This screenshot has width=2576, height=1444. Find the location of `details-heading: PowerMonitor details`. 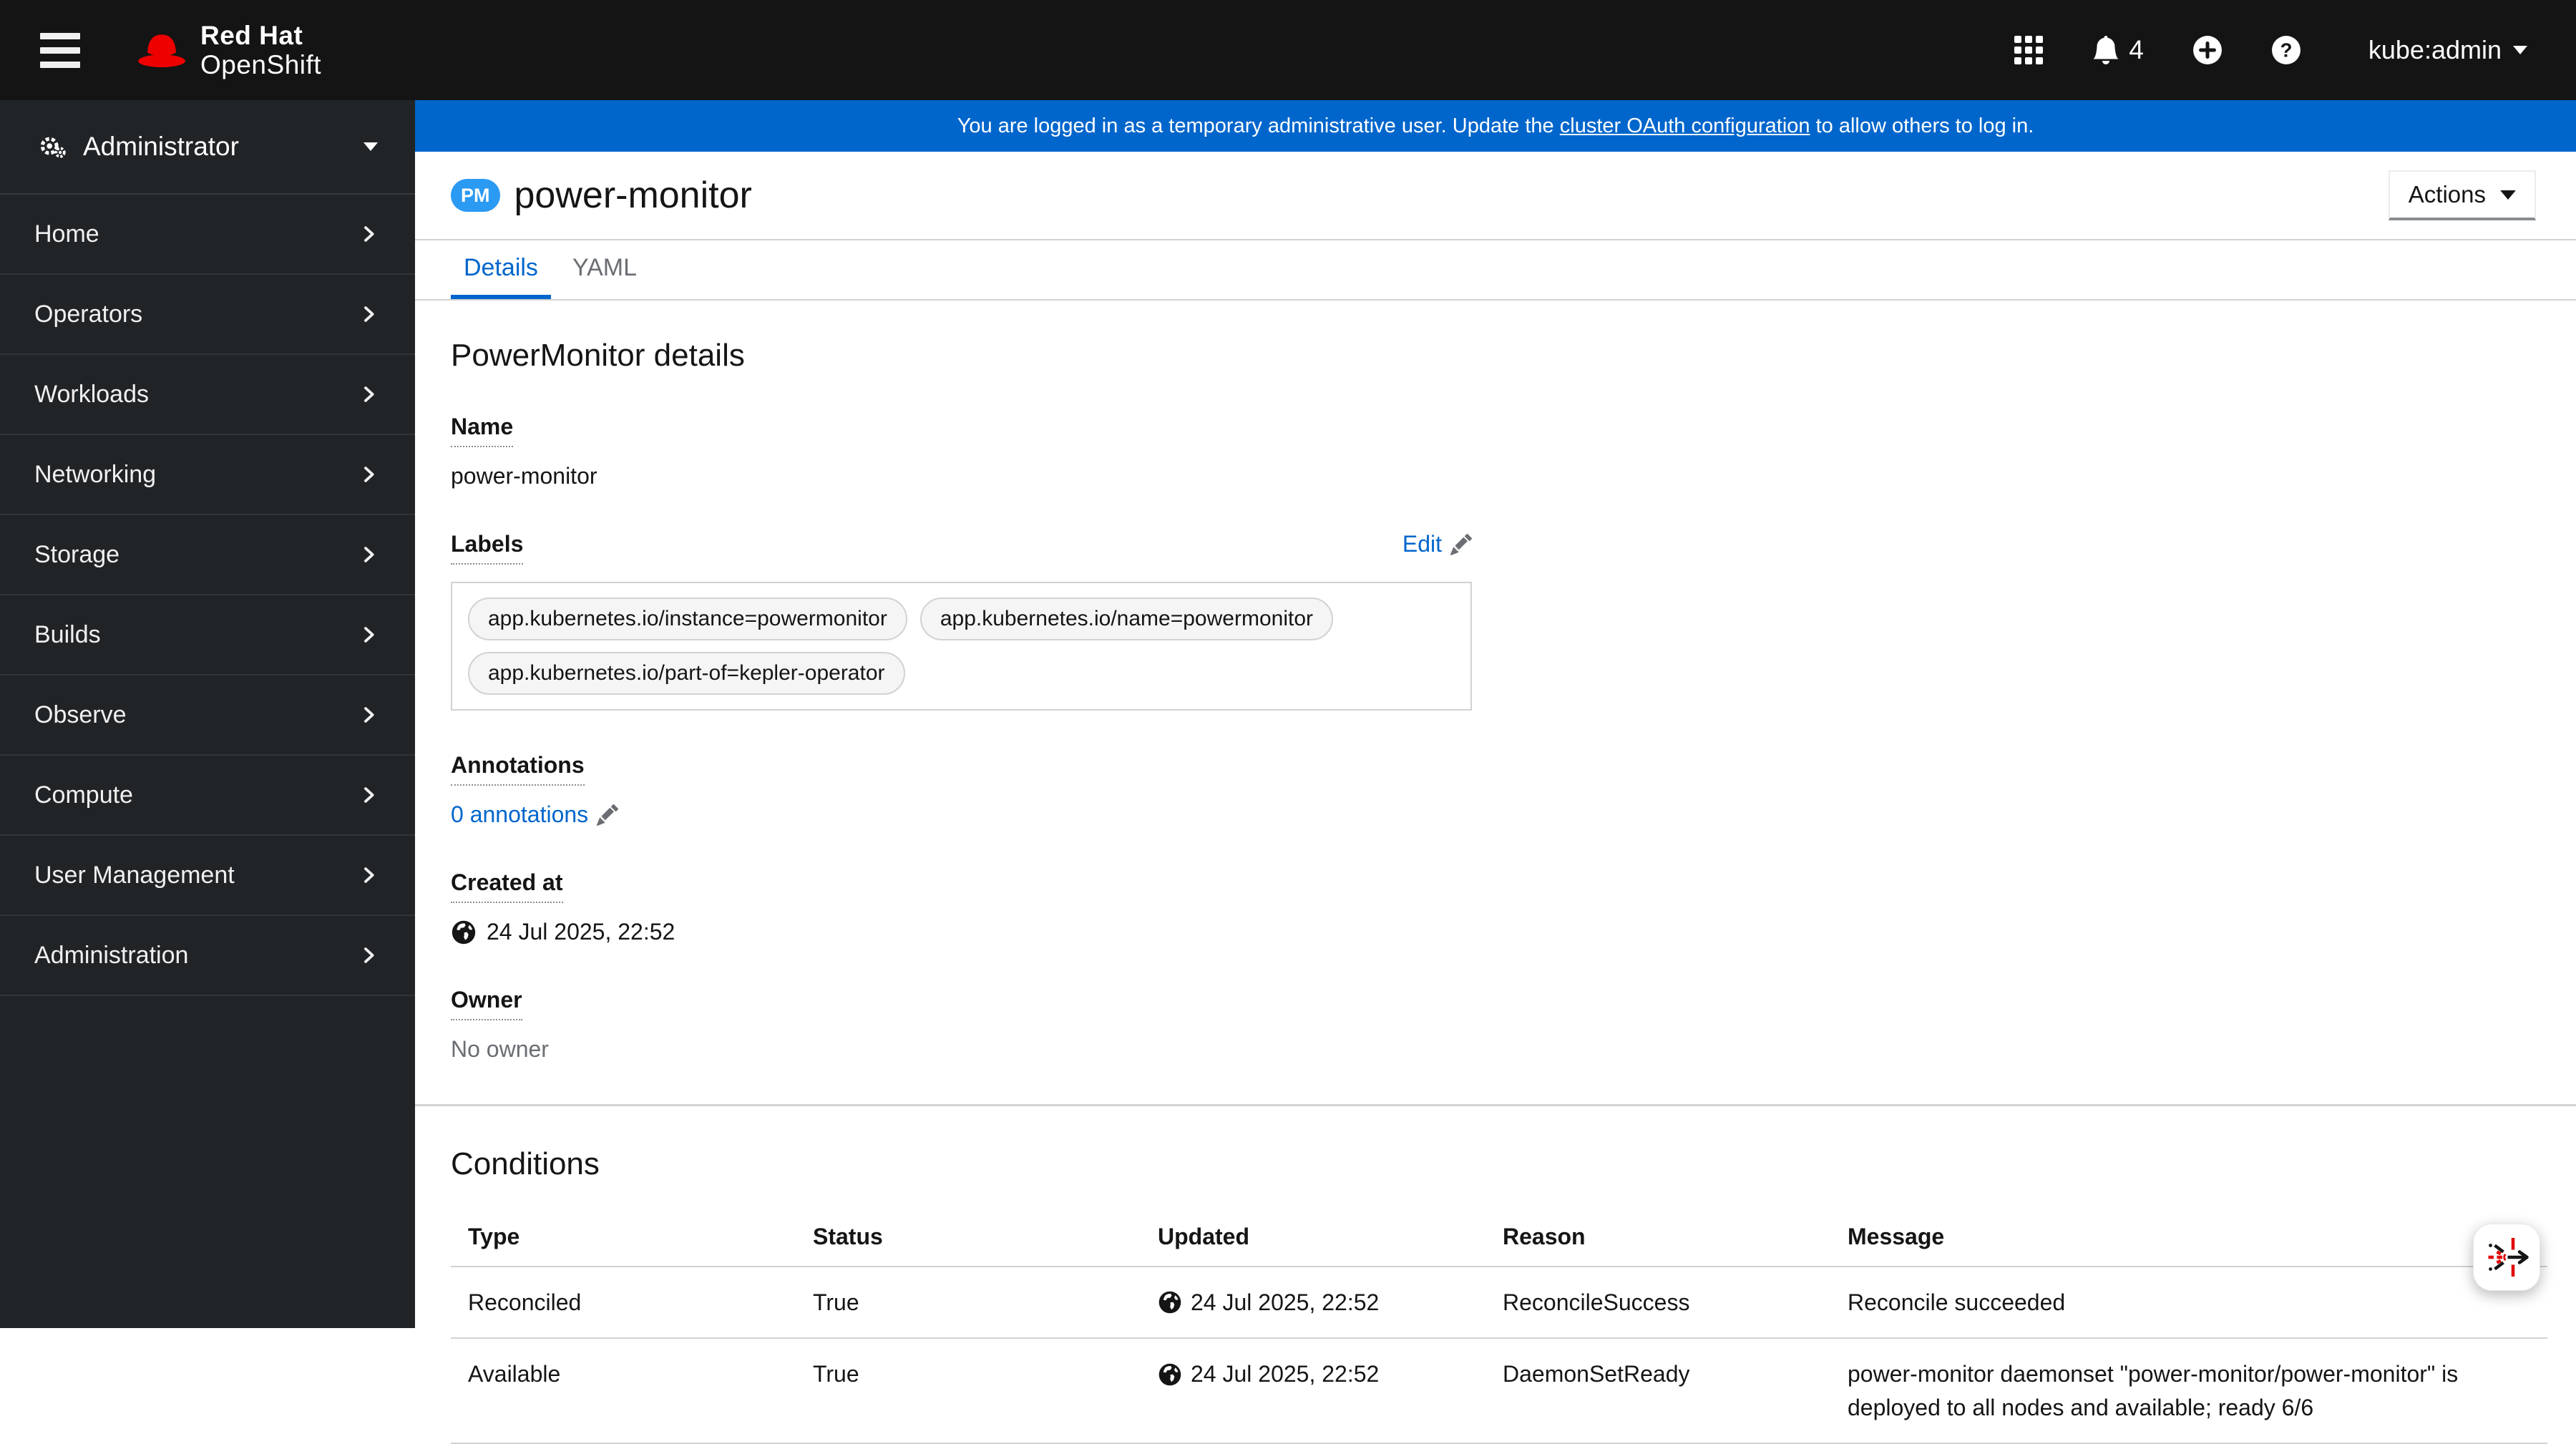

details-heading: PowerMonitor details is located at coordinates (598, 355).